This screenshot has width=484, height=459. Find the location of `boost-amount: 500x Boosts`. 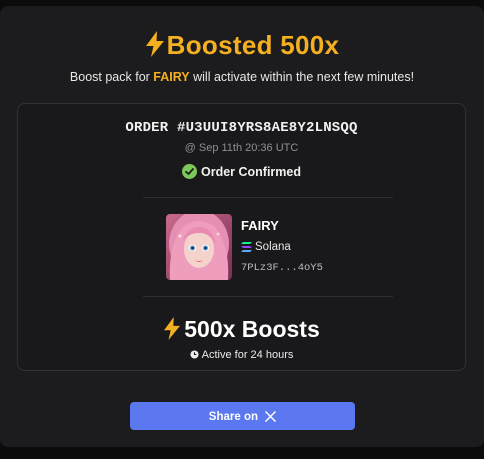

boost-amount: 500x Boosts is located at coordinates (241, 331).